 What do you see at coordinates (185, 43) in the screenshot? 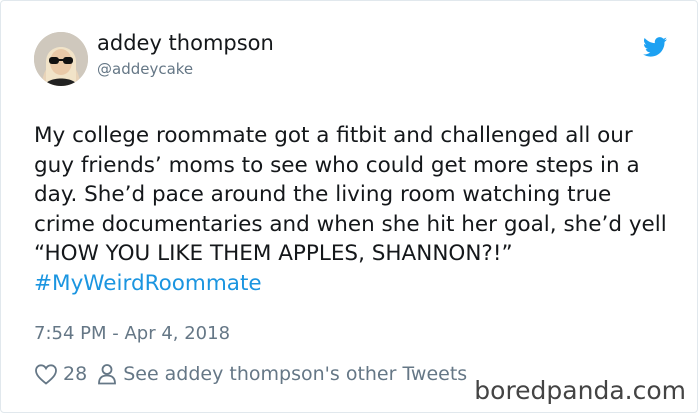
I see `author-name: addey thompson` at bounding box center [185, 43].